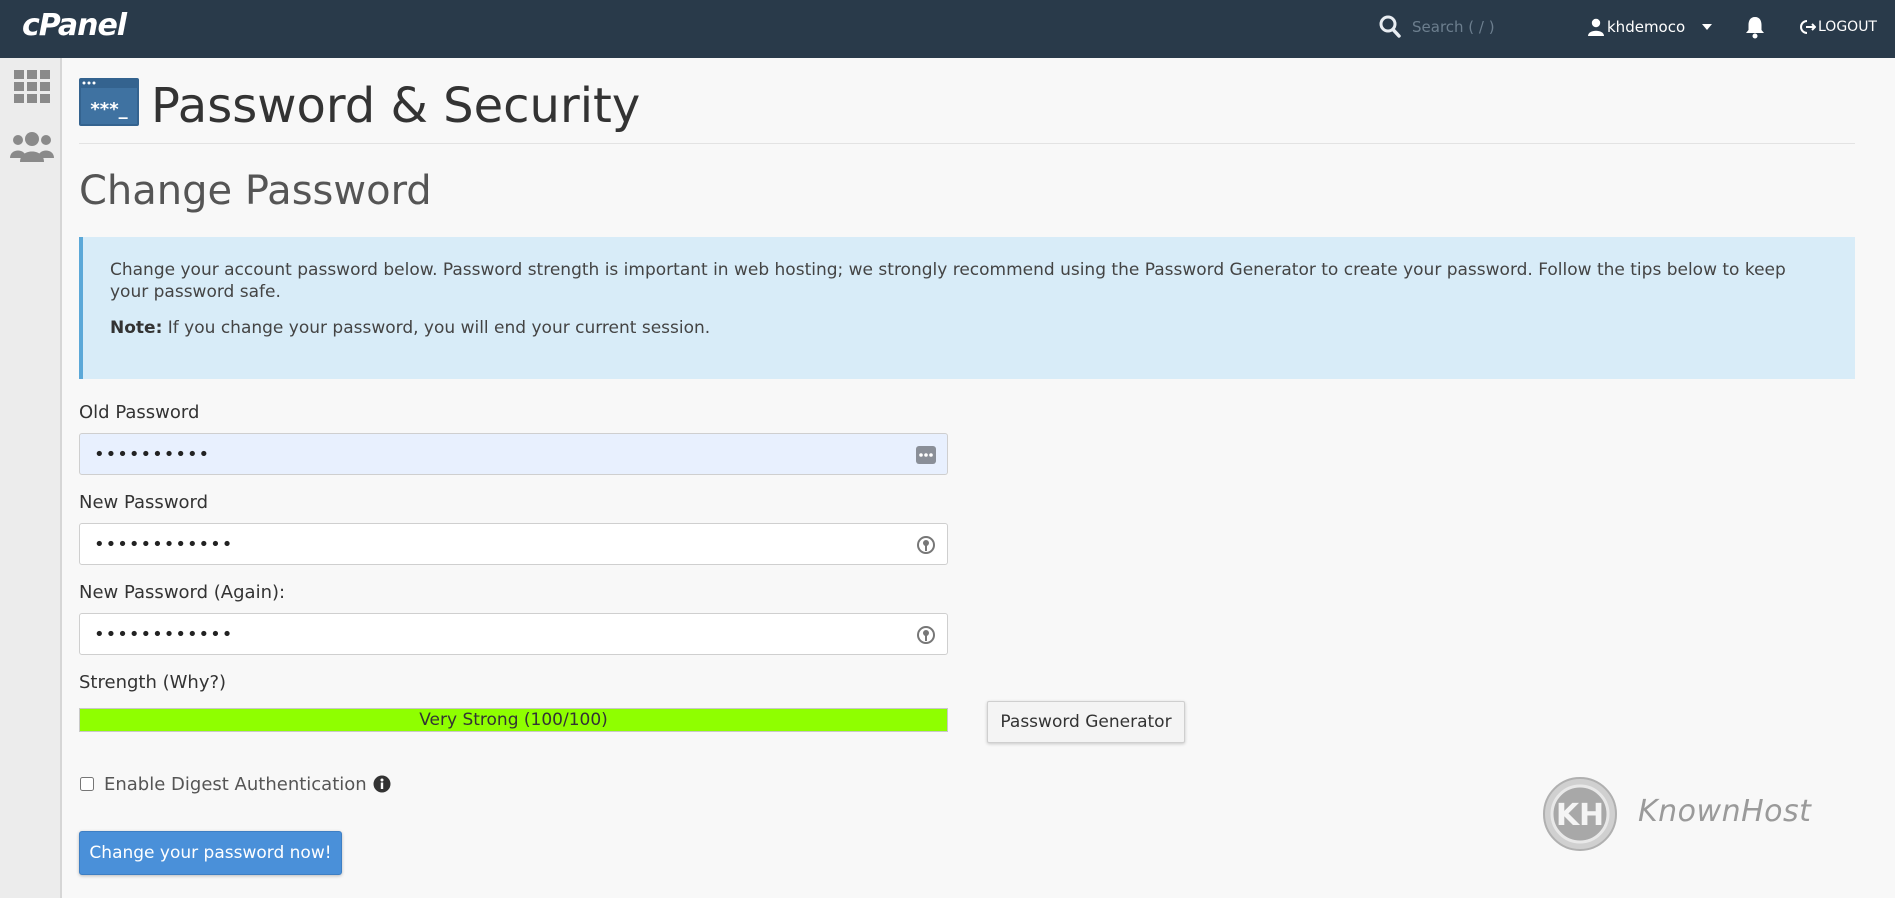 The image size is (1895, 898). What do you see at coordinates (32, 147) in the screenshot?
I see `users-icon` at bounding box center [32, 147].